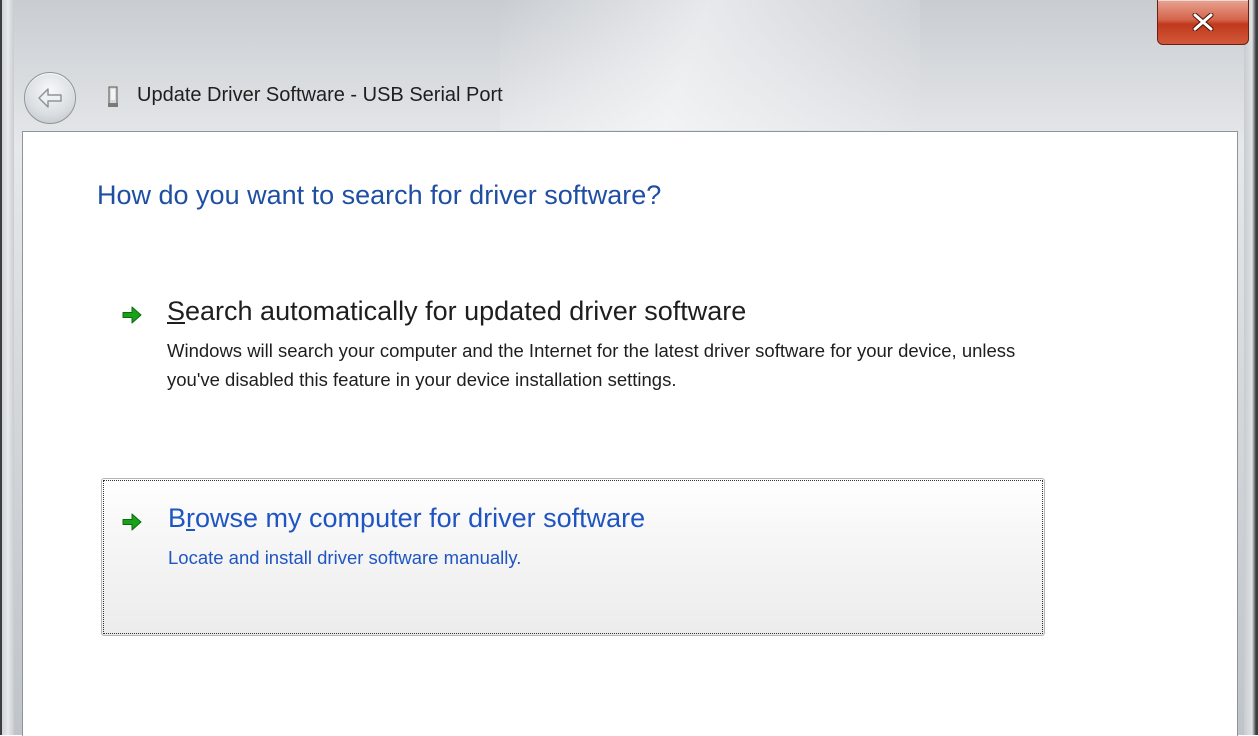 The height and width of the screenshot is (736, 1258). I want to click on back-button, so click(50, 98).